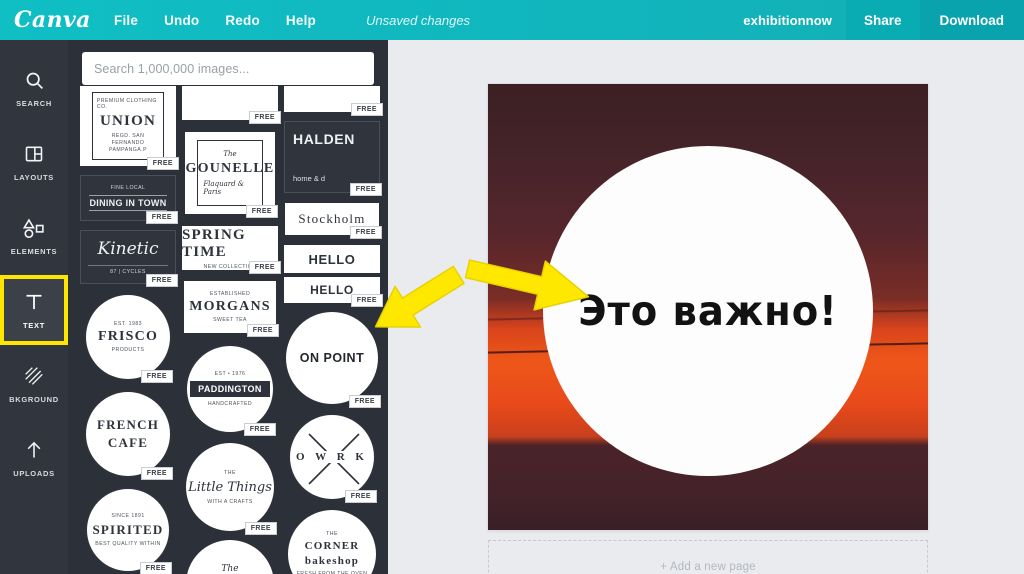  Describe the element at coordinates (128, 516) in the screenshot. I see `template-top-text: SINCE 1891` at that location.